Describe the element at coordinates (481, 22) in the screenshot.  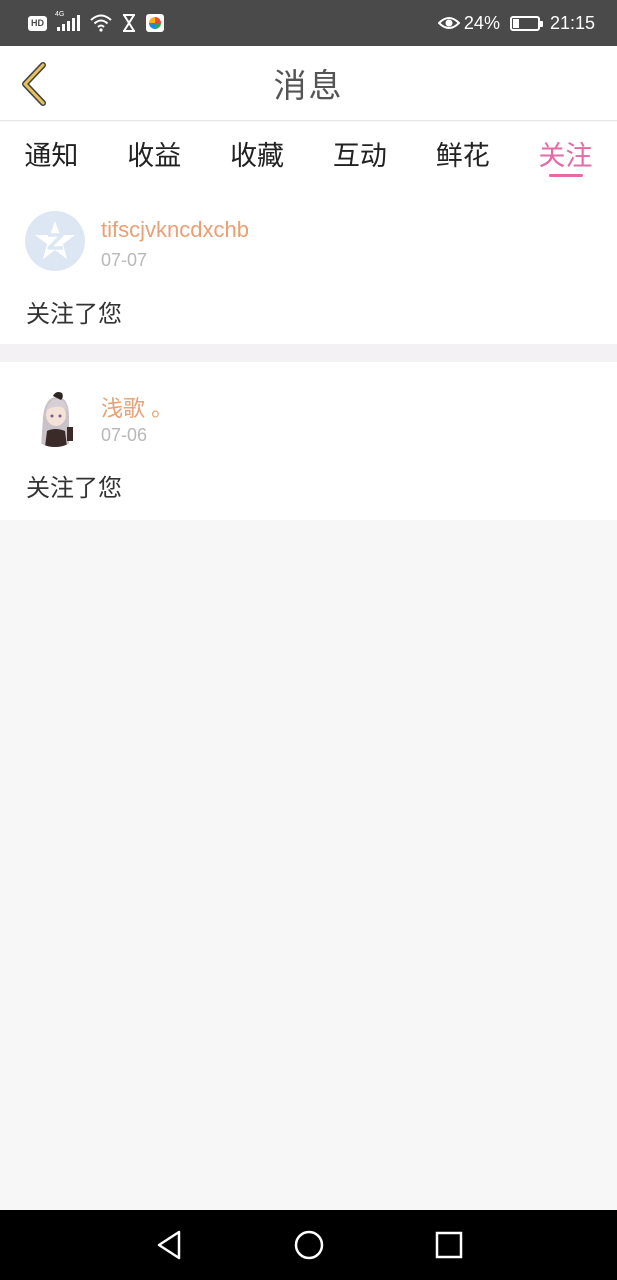
I see `battery-percent: 24%` at that location.